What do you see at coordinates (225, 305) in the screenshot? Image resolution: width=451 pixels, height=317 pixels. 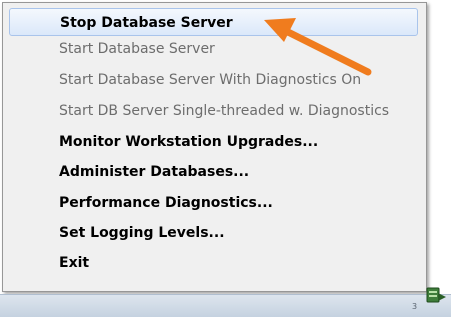 I see `taskbar: 3` at bounding box center [225, 305].